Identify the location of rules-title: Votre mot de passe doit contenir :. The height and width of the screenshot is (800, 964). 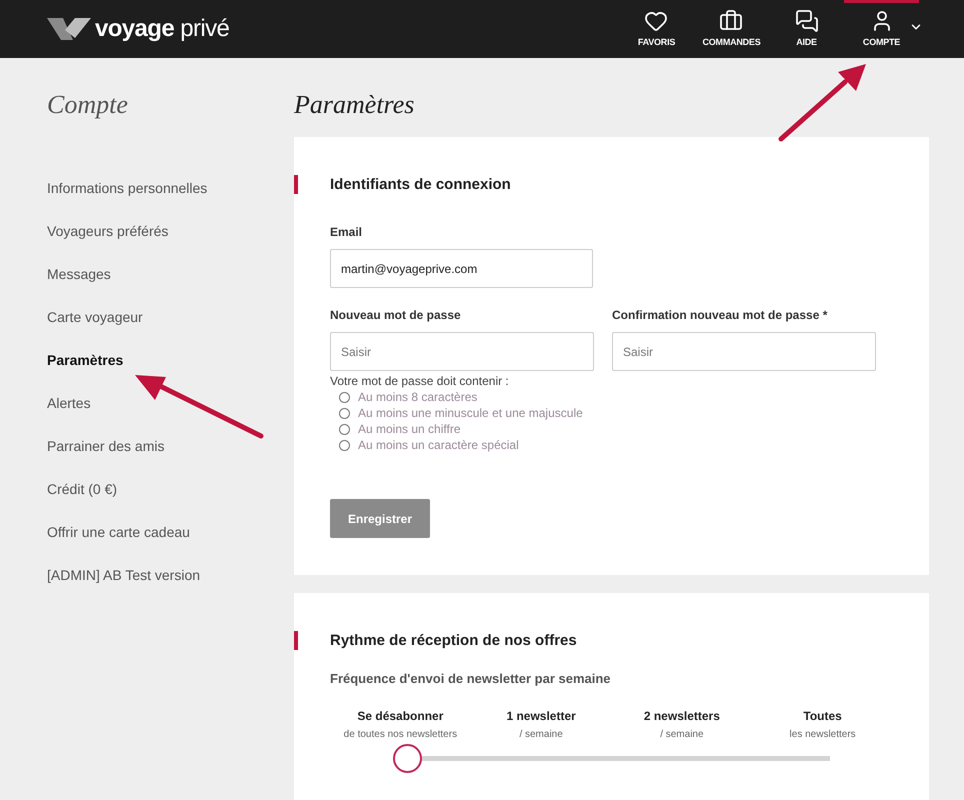
(420, 381).